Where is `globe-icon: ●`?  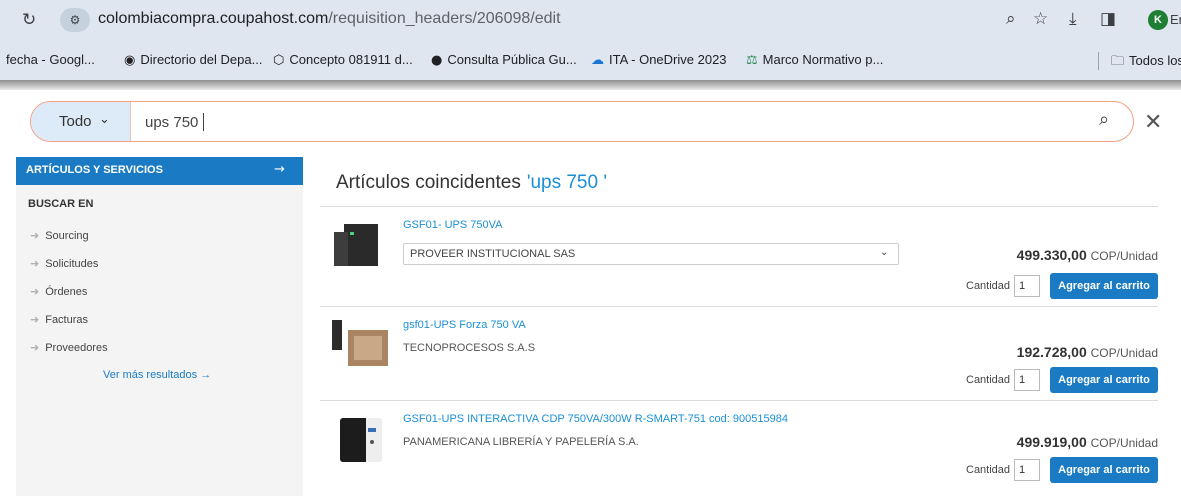
globe-icon: ● is located at coordinates (437, 60).